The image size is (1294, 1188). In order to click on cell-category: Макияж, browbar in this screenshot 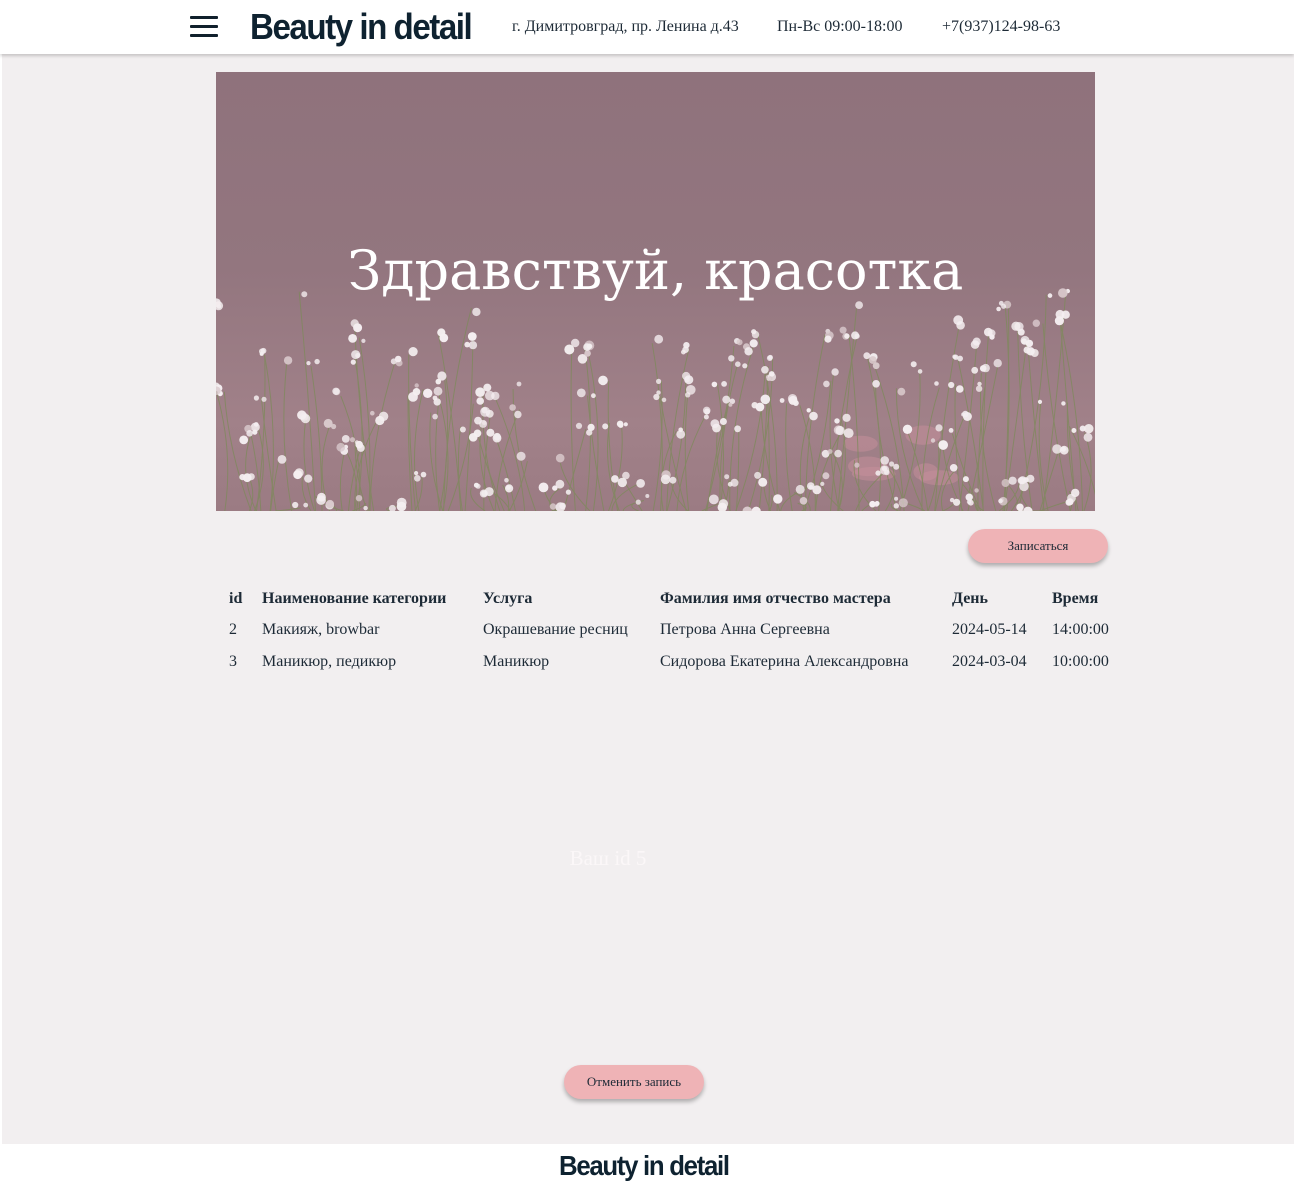, I will do `click(321, 629)`.